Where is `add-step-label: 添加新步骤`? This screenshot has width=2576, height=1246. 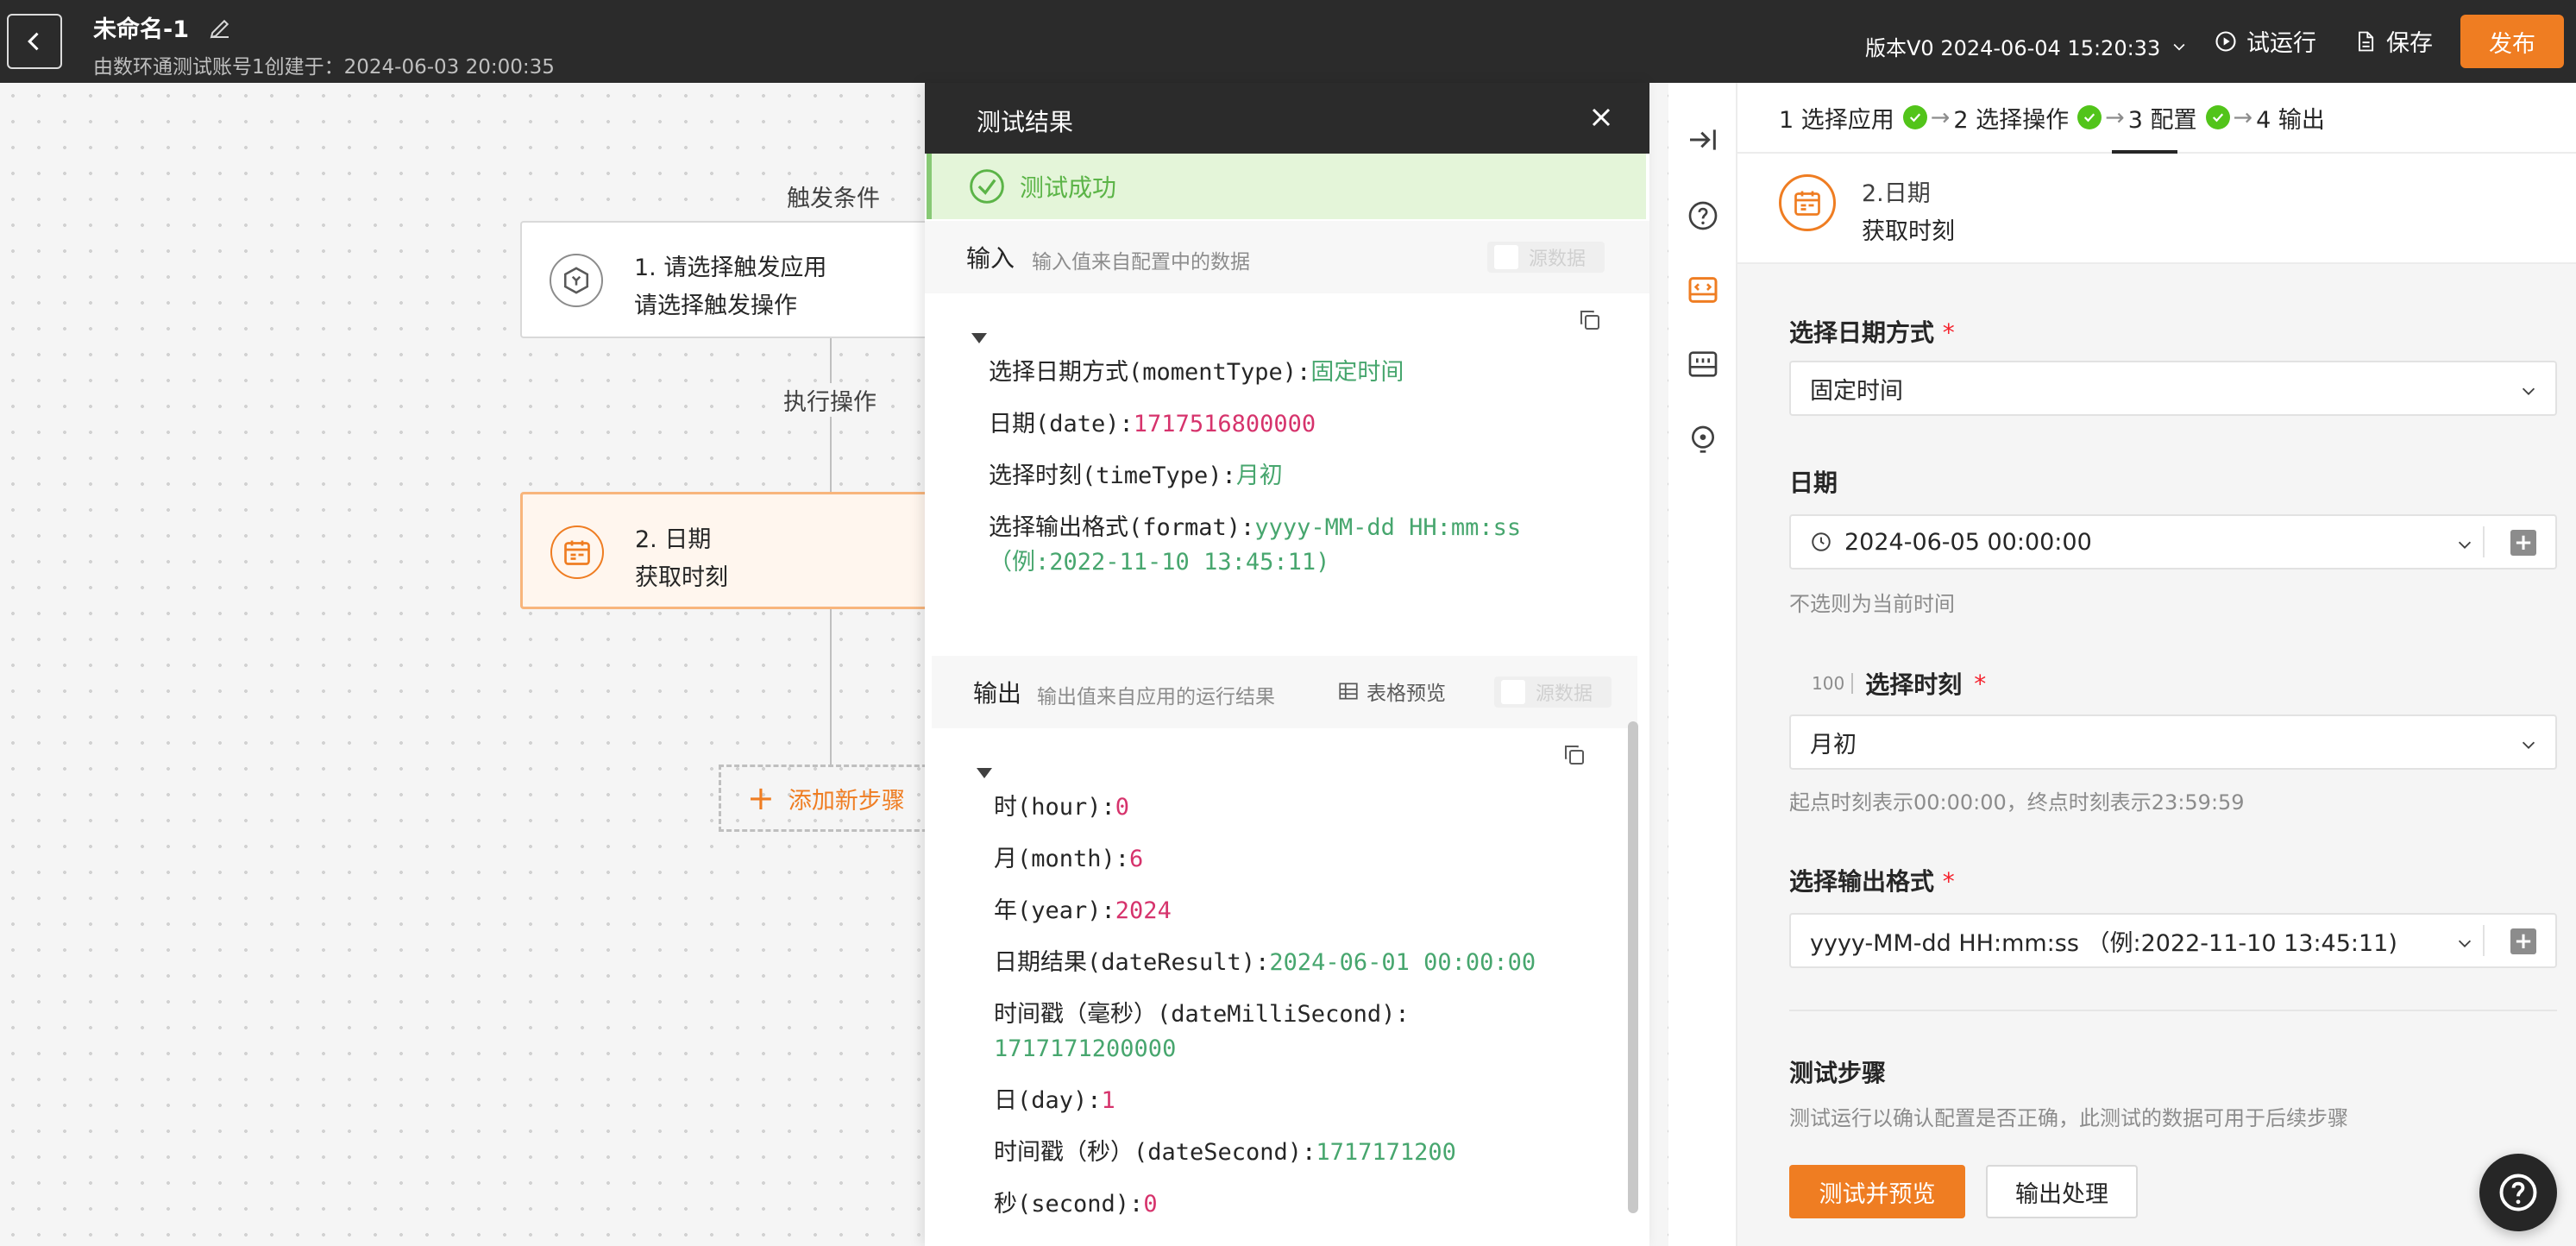 add-step-label: 添加新步骤 is located at coordinates (846, 801).